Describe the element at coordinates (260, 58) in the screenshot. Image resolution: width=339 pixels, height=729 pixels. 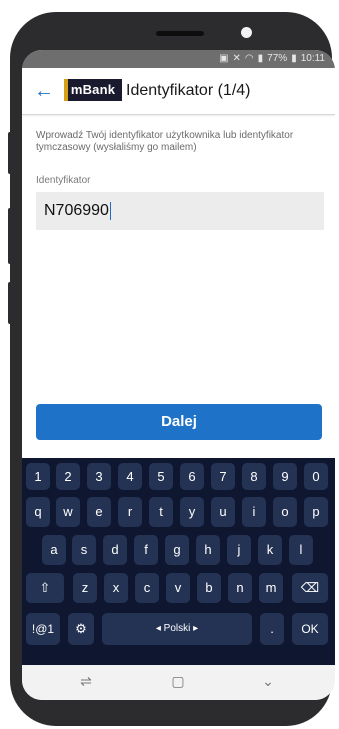
I see `signal-icon: ▮` at that location.